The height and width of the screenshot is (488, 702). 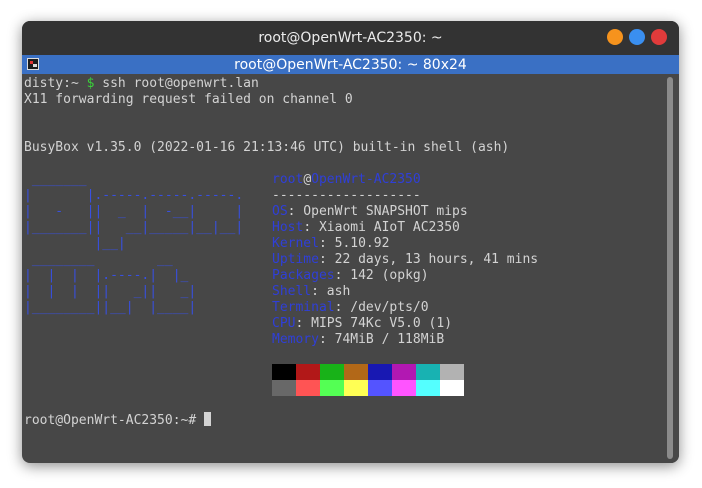 I want to click on info-row-terminal: Terminal: /dev/pts/0, so click(x=350, y=308).